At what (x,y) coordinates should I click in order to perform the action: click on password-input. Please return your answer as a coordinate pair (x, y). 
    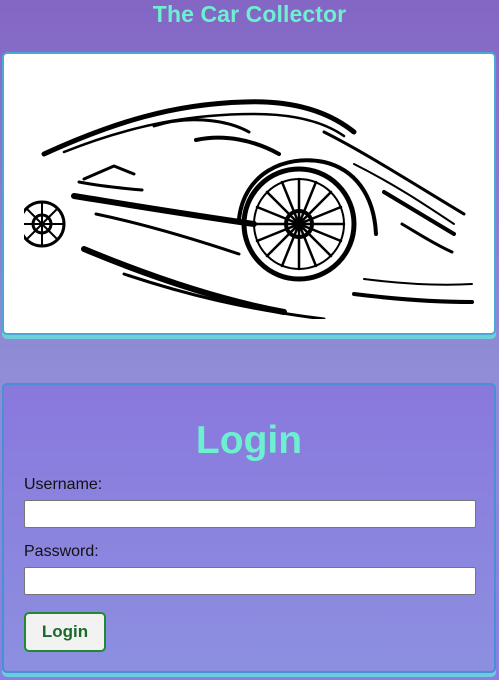
    Looking at the image, I should click on (250, 581).